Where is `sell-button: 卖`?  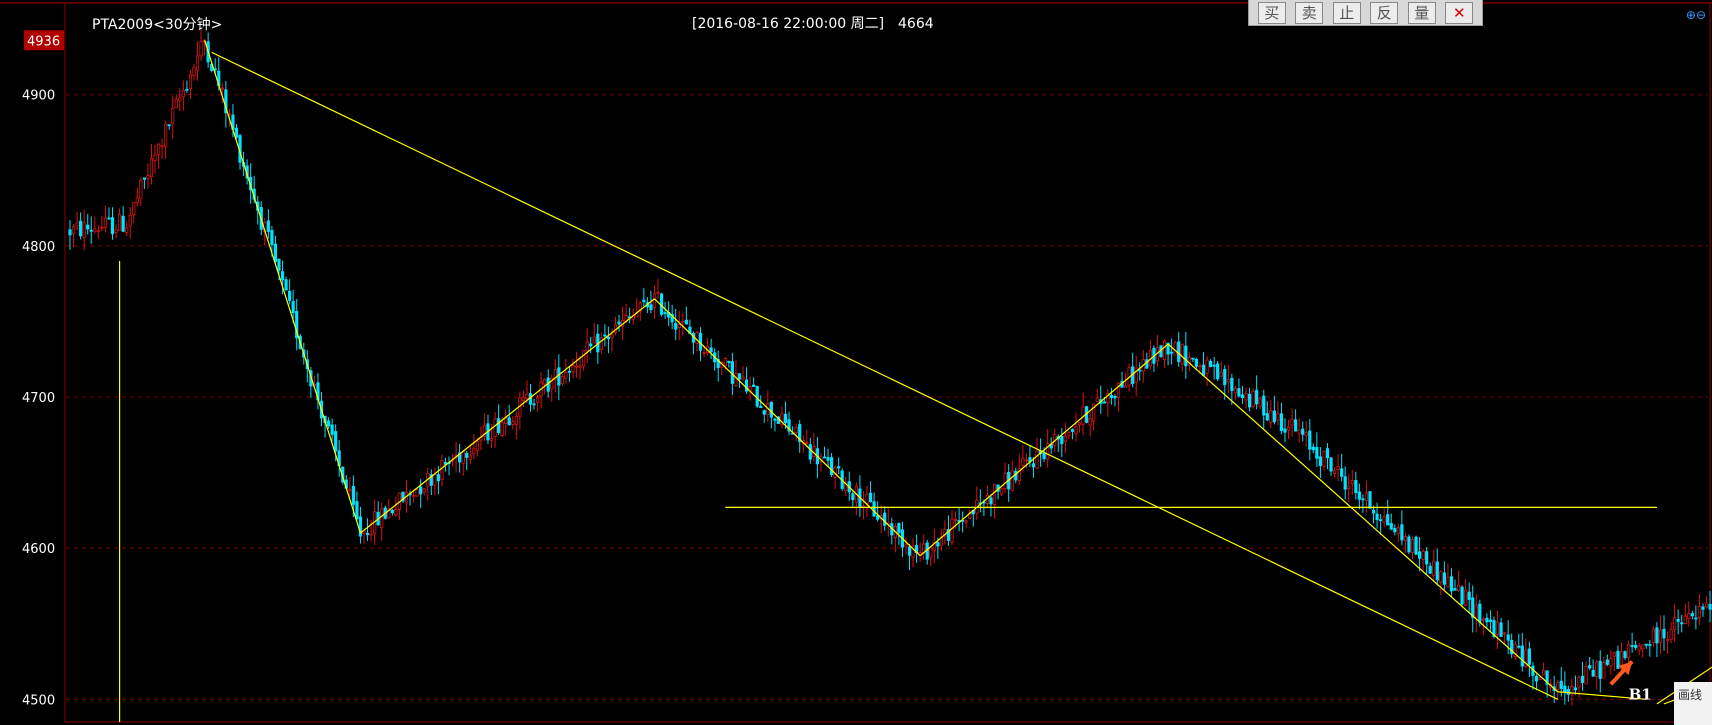
sell-button: 卖 is located at coordinates (1309, 12).